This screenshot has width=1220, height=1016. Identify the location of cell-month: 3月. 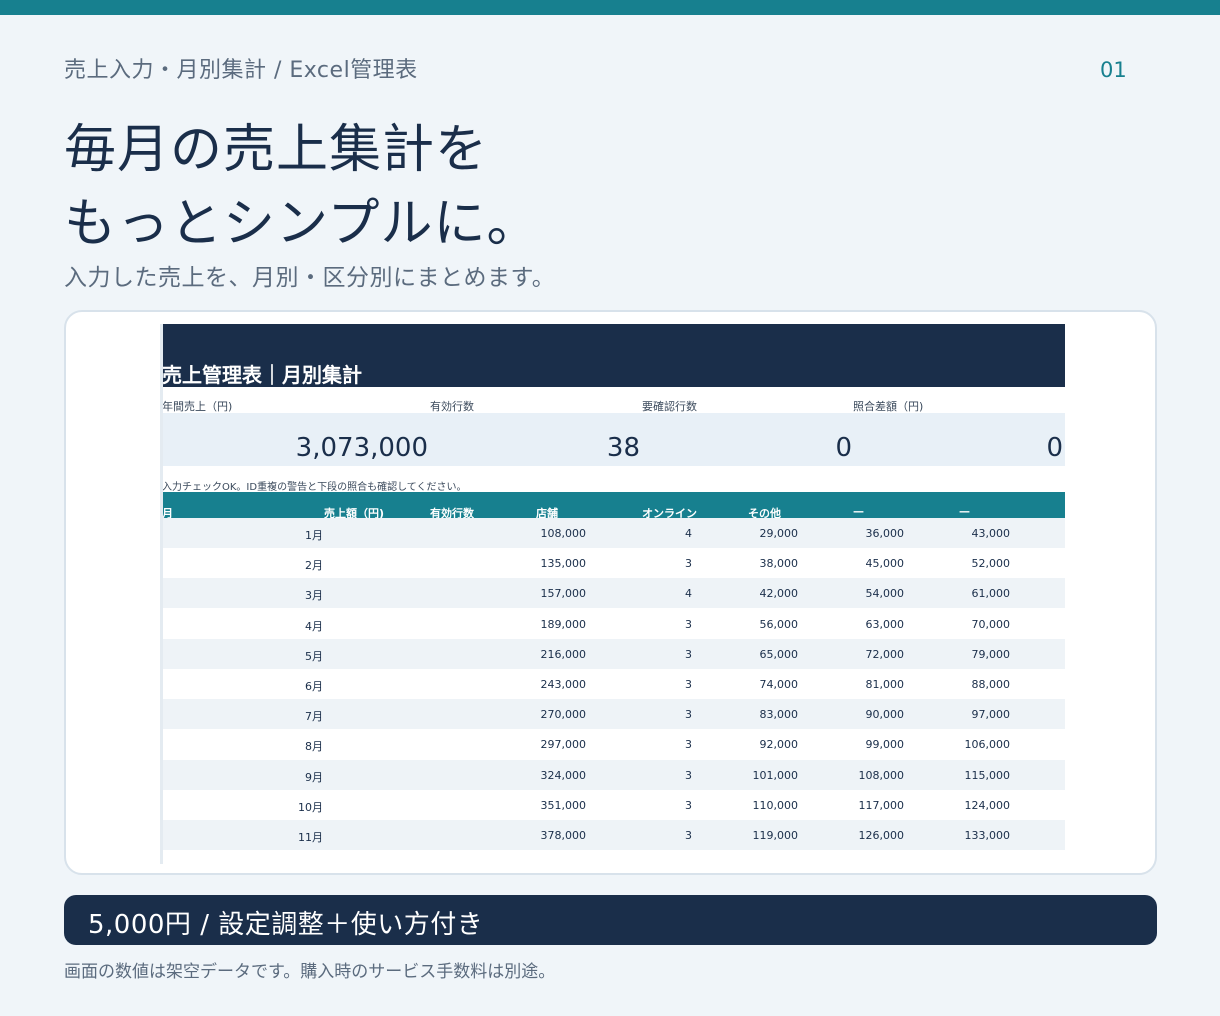
(314, 596).